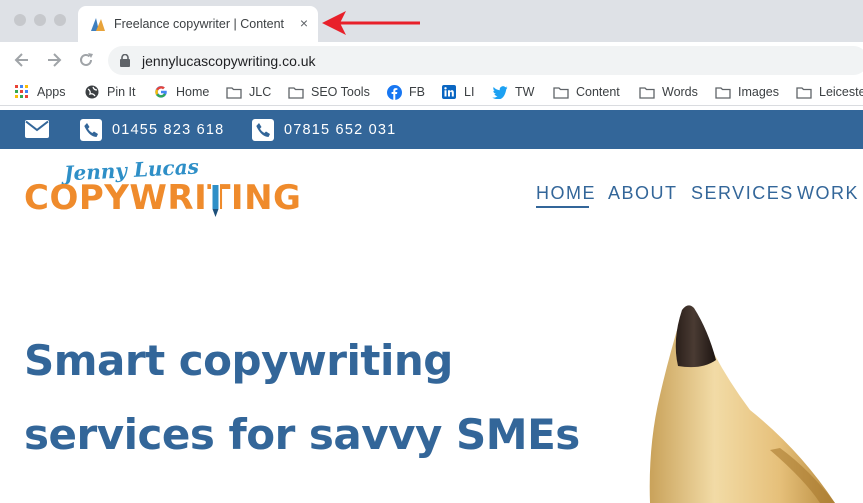 This screenshot has height=503, width=863. Describe the element at coordinates (643, 193) in the screenshot. I see `nav-about: ABOUT` at that location.